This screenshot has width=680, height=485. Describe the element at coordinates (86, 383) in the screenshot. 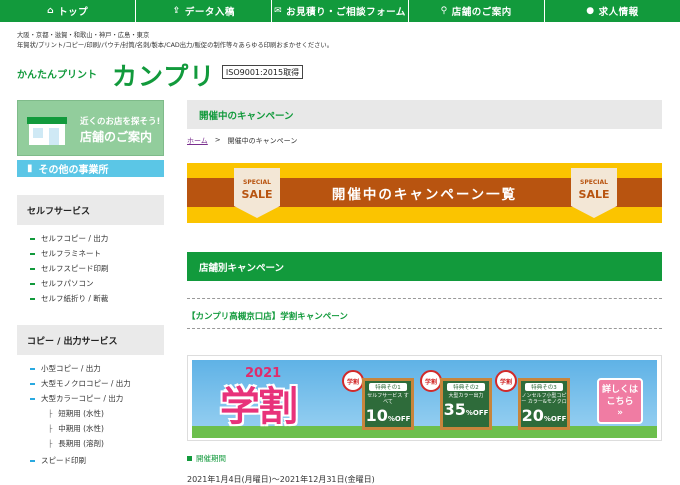

I see `sidebar-item-label: 大型モノクロコピー / 出力` at that location.